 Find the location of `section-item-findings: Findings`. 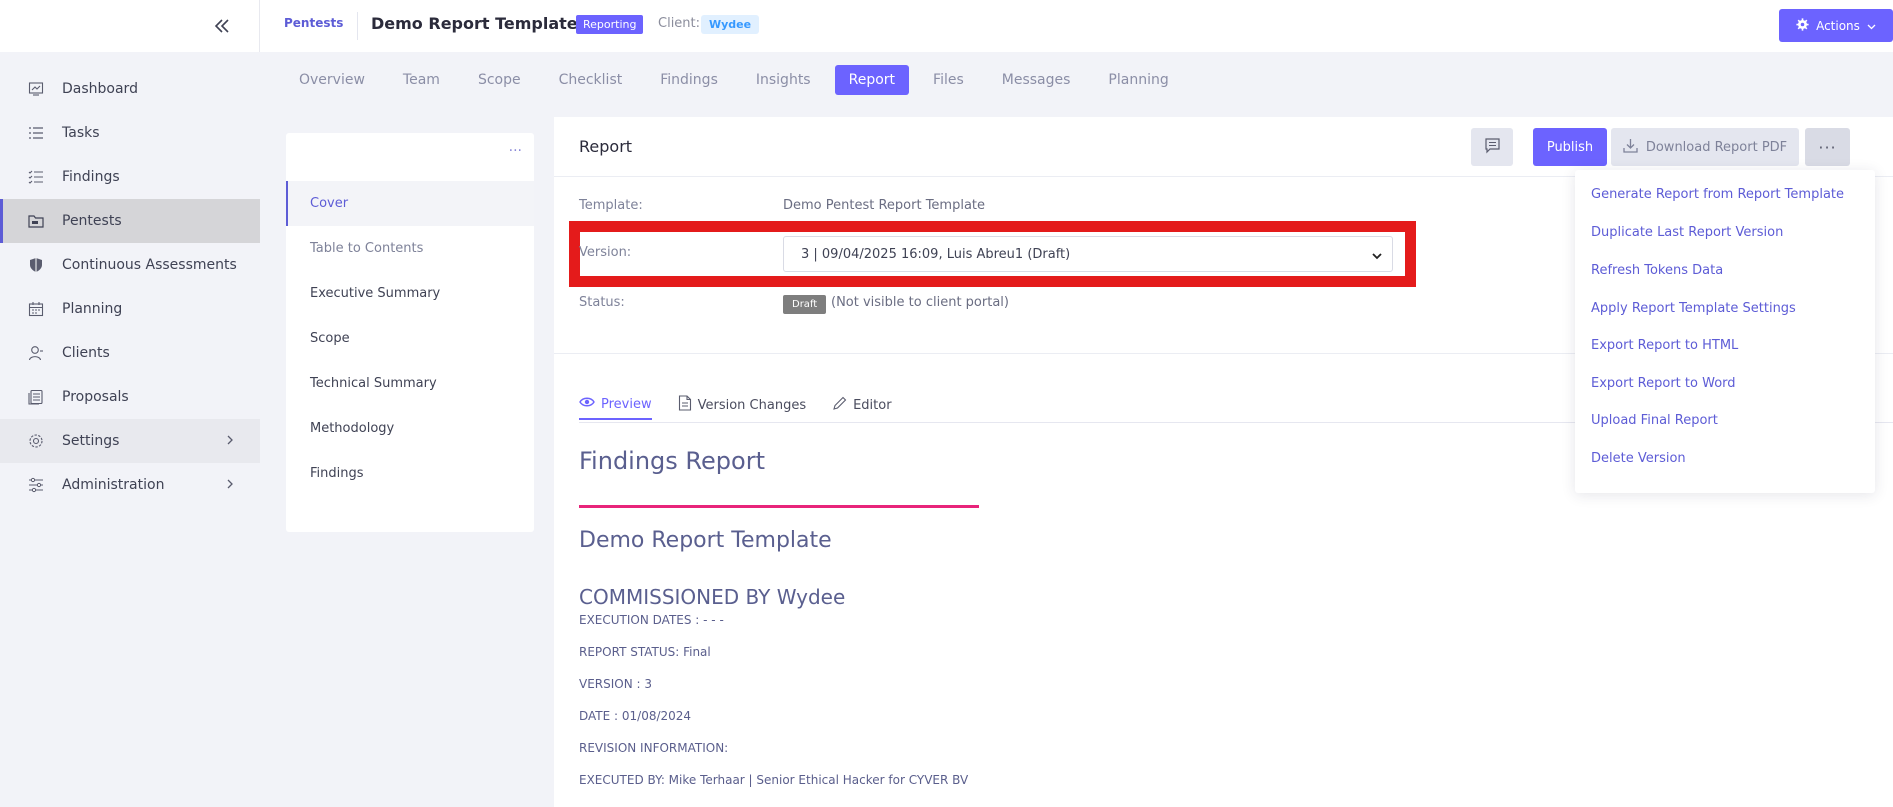

section-item-findings: Findings is located at coordinates (410, 473).